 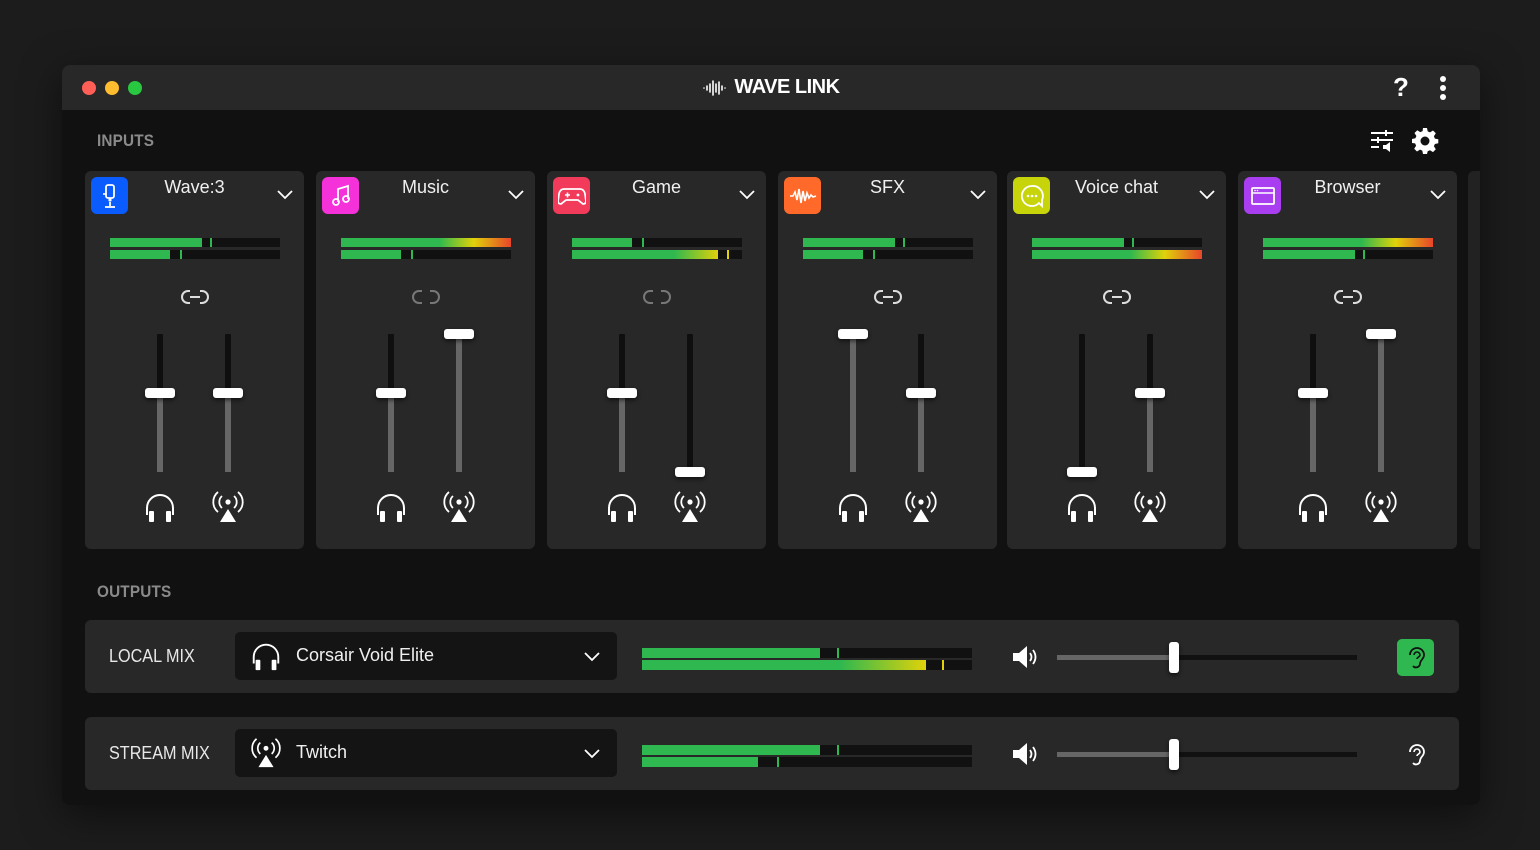 I want to click on wave-logo-icon, so click(x=715, y=87).